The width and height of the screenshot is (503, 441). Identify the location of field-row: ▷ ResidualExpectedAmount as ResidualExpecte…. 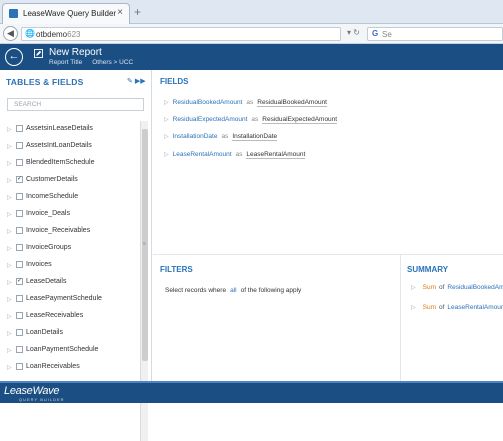
(251, 121).